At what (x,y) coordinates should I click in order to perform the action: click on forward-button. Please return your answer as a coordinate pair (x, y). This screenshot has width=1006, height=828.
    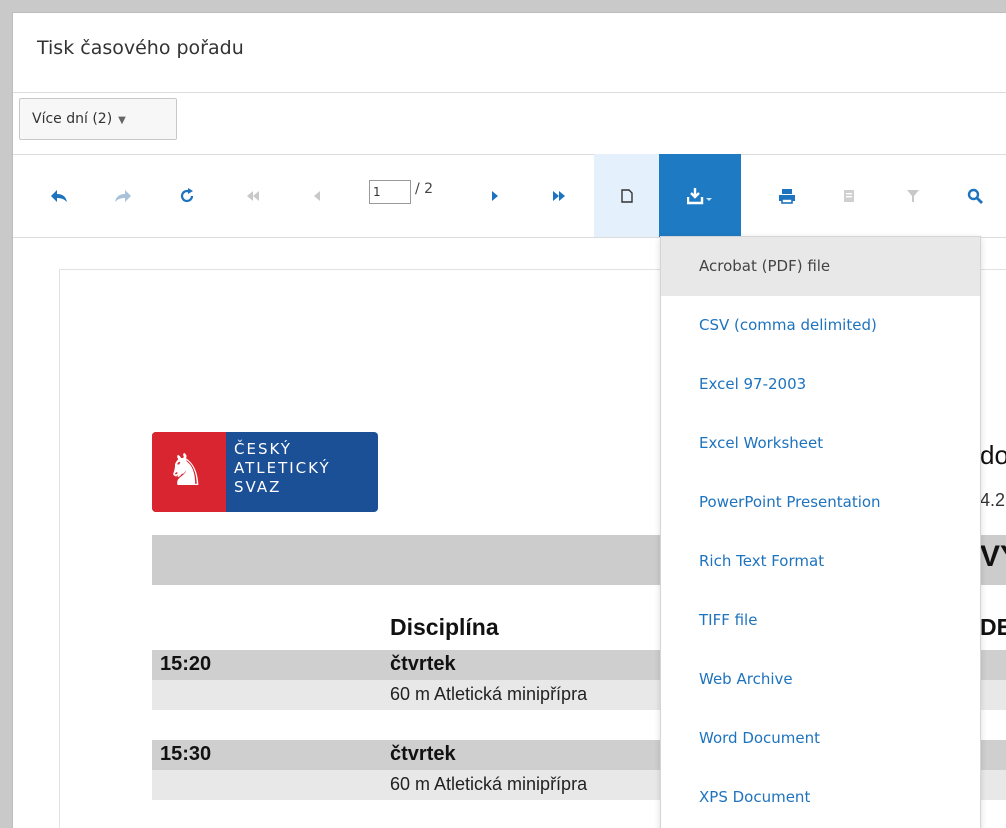
    Looking at the image, I should click on (123, 195).